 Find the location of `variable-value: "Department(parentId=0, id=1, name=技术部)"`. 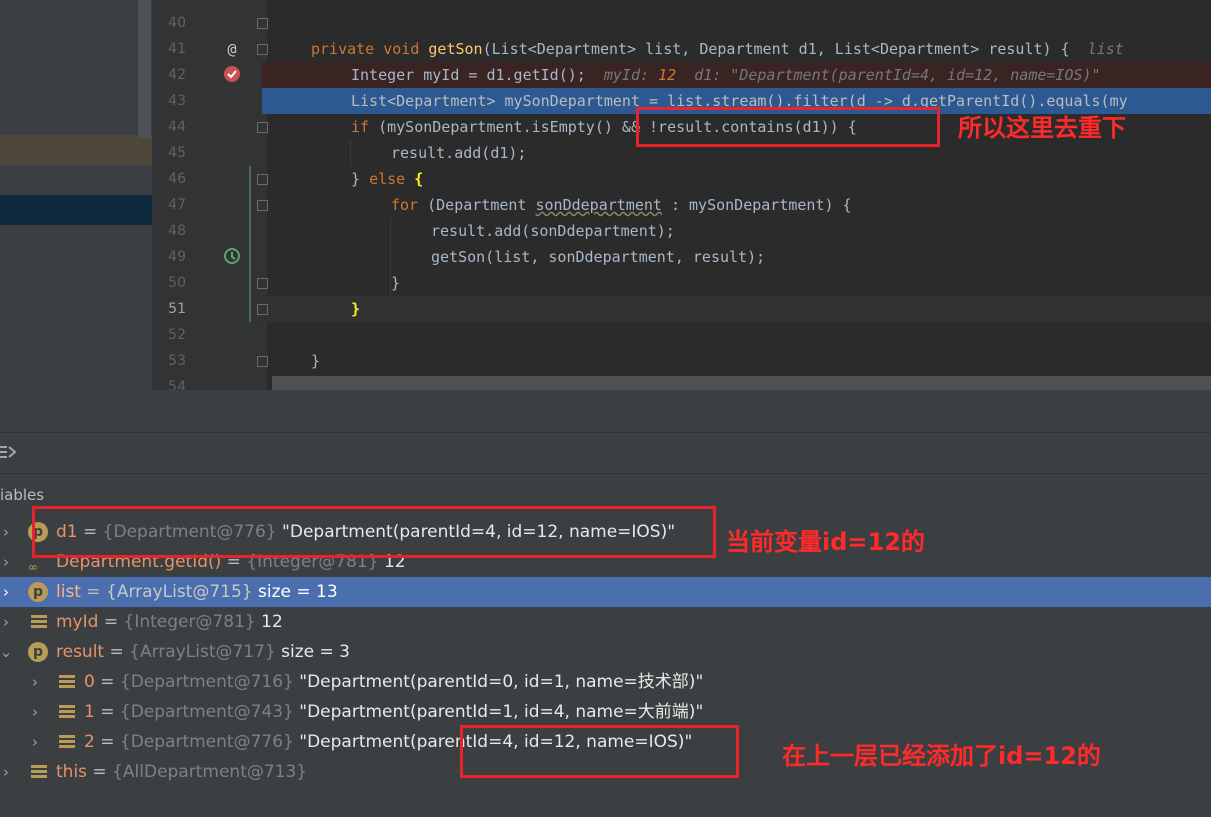

variable-value: "Department(parentId=0, id=1, name=技术部)" is located at coordinates (501, 682).